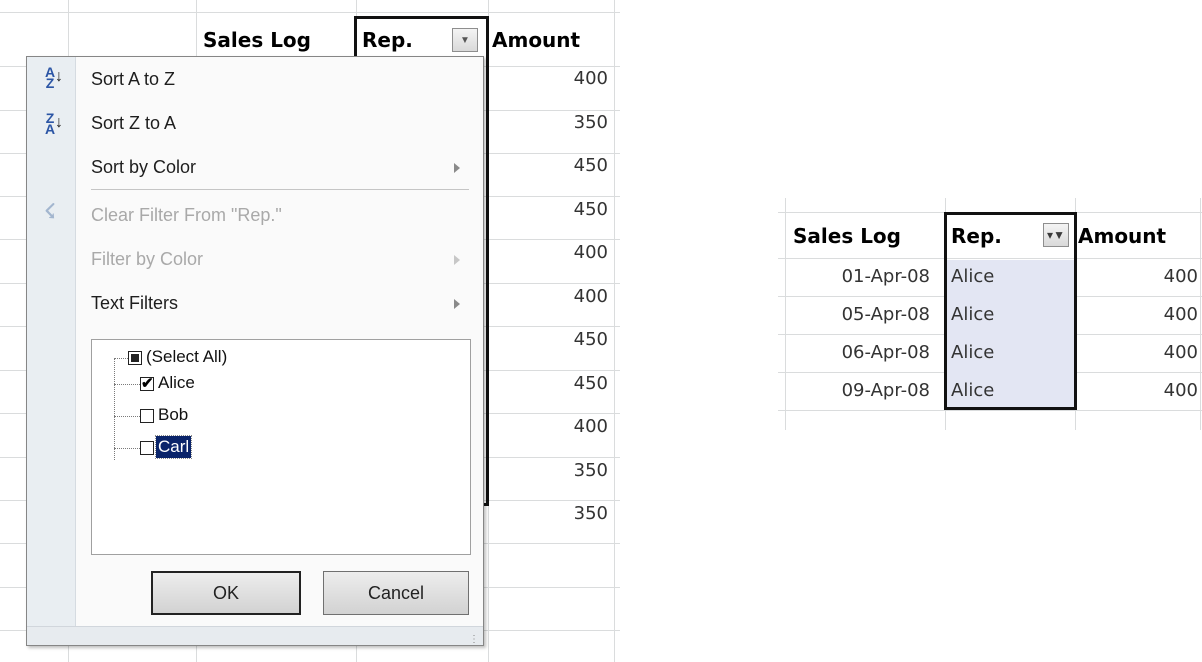  I want to click on bob-label: Bob, so click(173, 414).